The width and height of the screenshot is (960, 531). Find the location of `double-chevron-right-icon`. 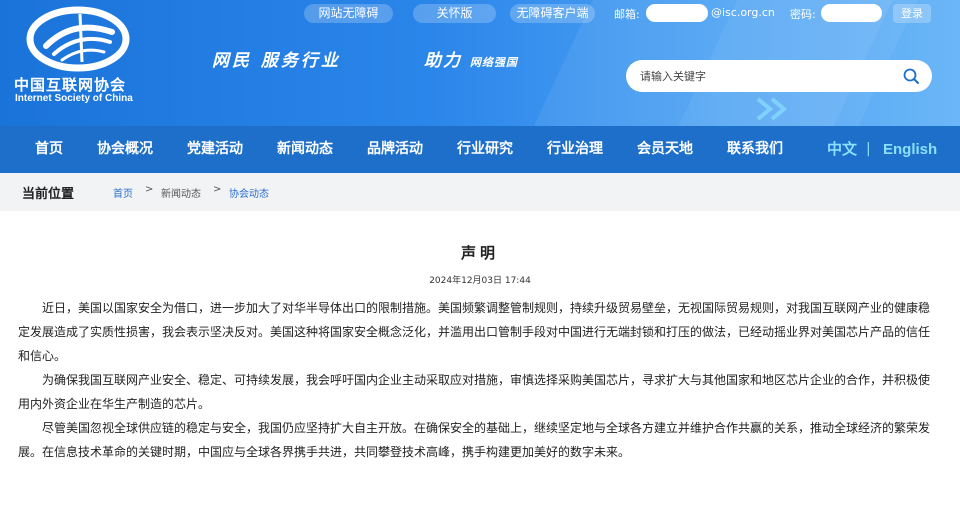

double-chevron-right-icon is located at coordinates (772, 109).